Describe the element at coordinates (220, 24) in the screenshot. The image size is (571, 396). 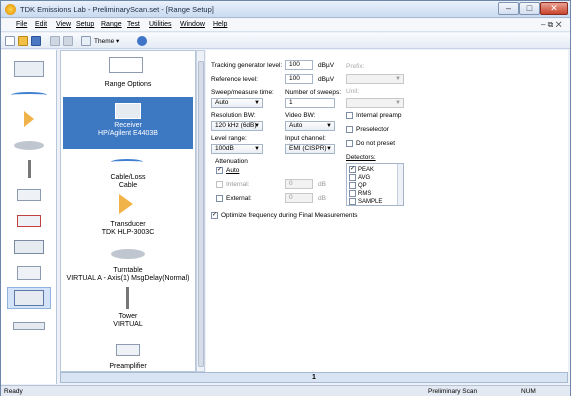
I see `menu-help: Help` at that location.